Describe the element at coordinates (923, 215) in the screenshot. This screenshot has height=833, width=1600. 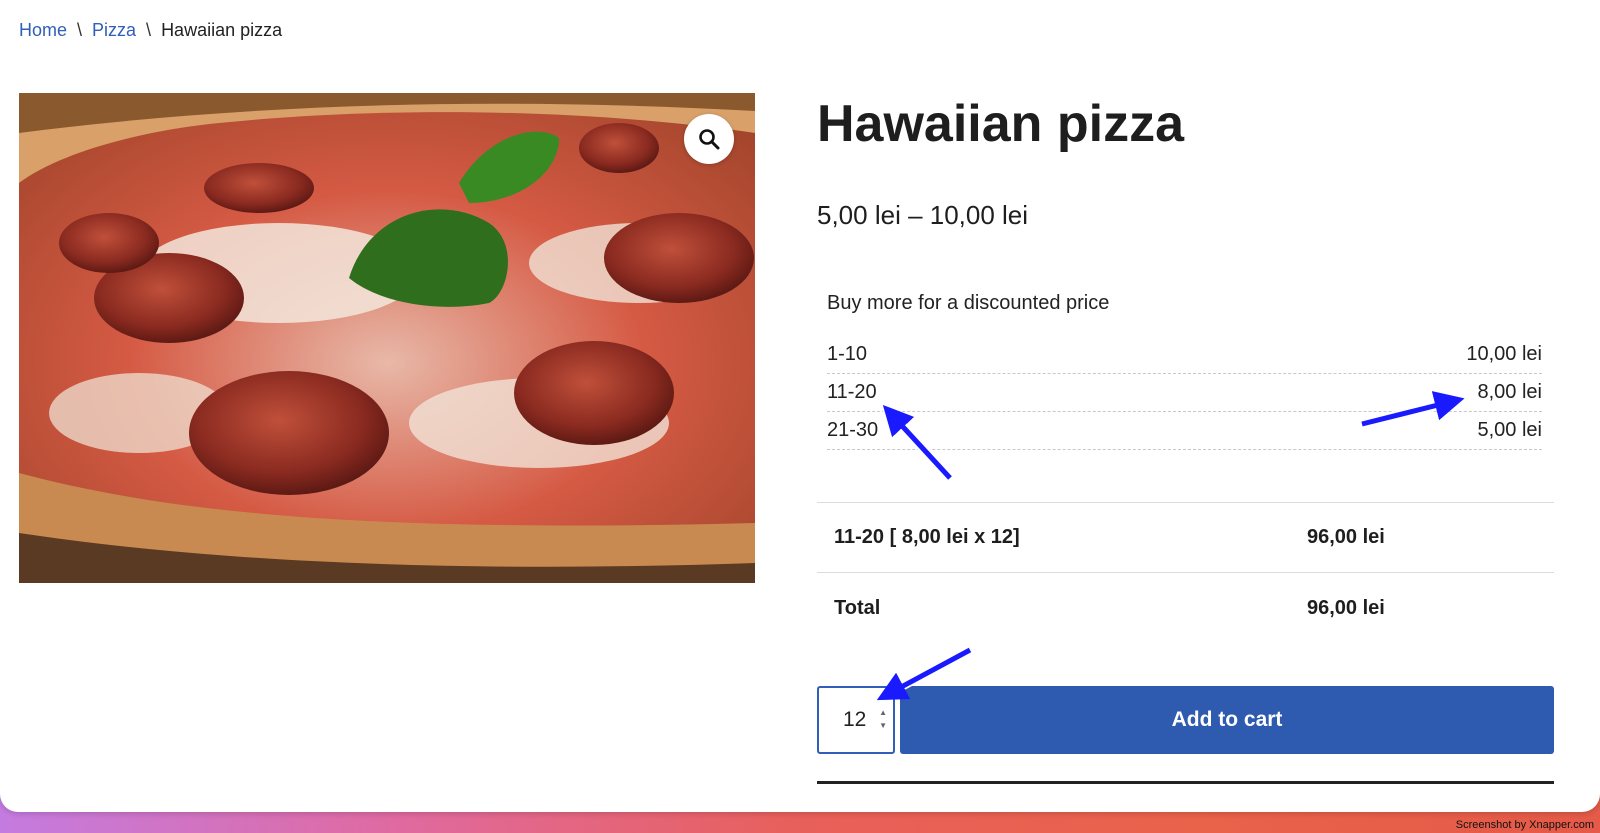
I see `price-range: 5,00 lei – 10,00 lei` at that location.